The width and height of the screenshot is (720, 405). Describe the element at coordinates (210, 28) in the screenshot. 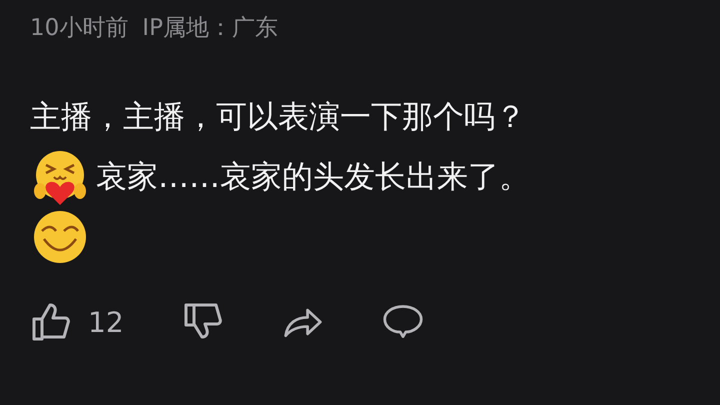

I see `ip-location: IP属地：广东` at that location.